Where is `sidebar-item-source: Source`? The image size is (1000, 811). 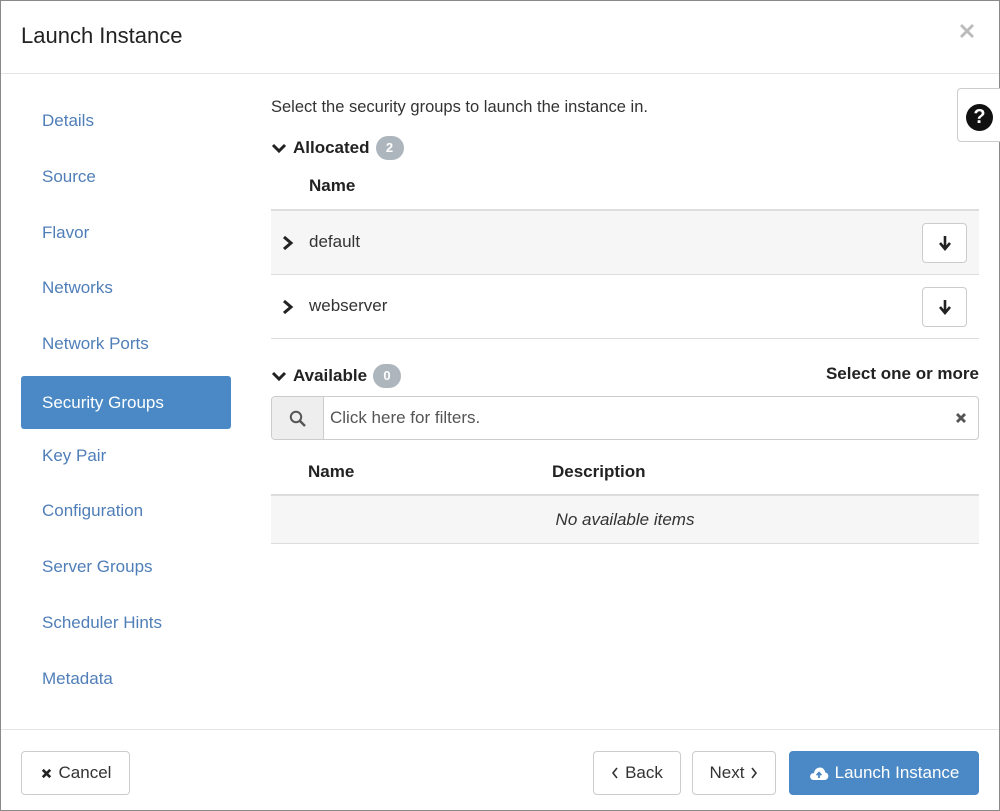 sidebar-item-source: Source is located at coordinates (126, 176).